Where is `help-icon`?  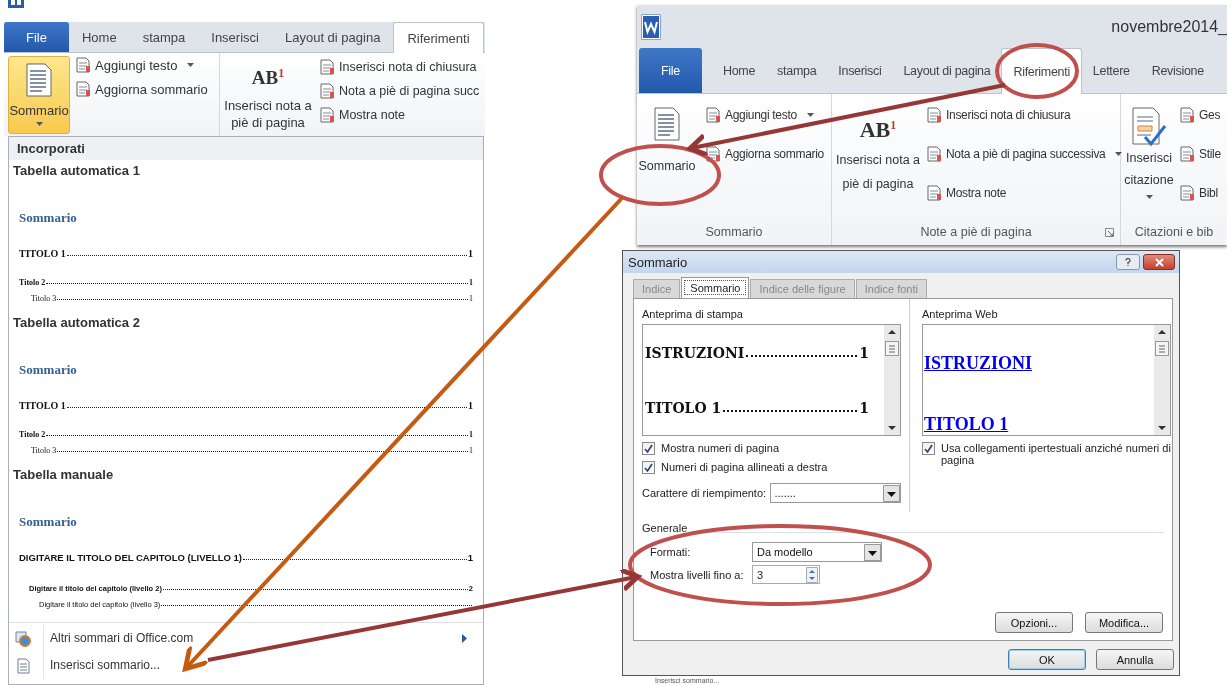 help-icon is located at coordinates (1128, 262).